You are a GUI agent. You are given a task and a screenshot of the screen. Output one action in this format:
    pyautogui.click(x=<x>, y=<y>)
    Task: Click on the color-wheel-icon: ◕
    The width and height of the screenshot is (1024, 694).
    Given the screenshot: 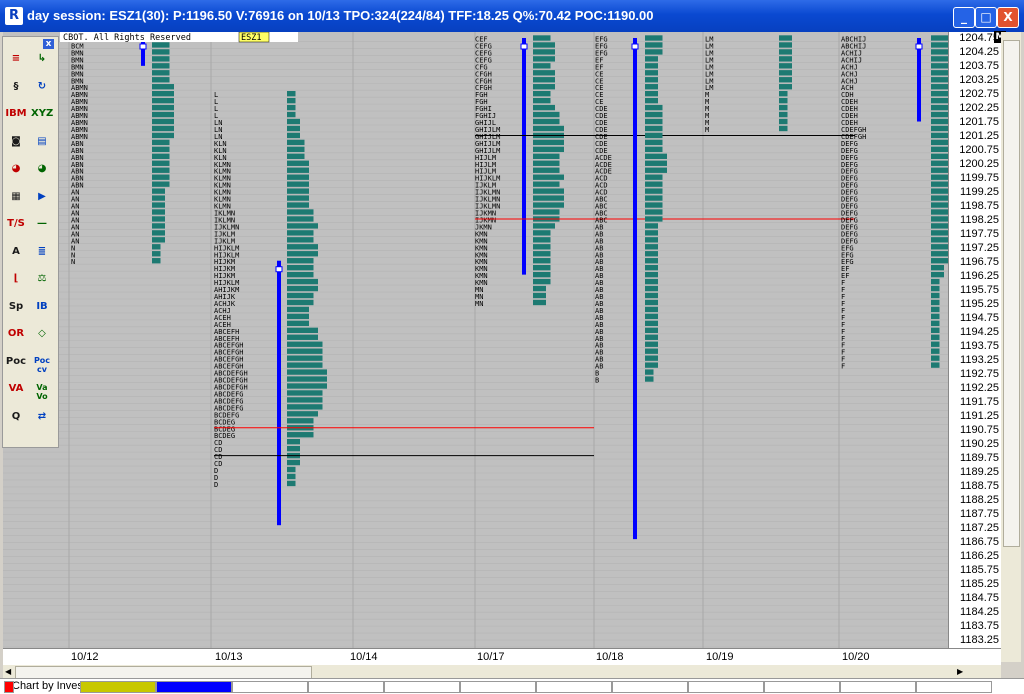 What is the action you would take?
    pyautogui.click(x=16, y=174)
    